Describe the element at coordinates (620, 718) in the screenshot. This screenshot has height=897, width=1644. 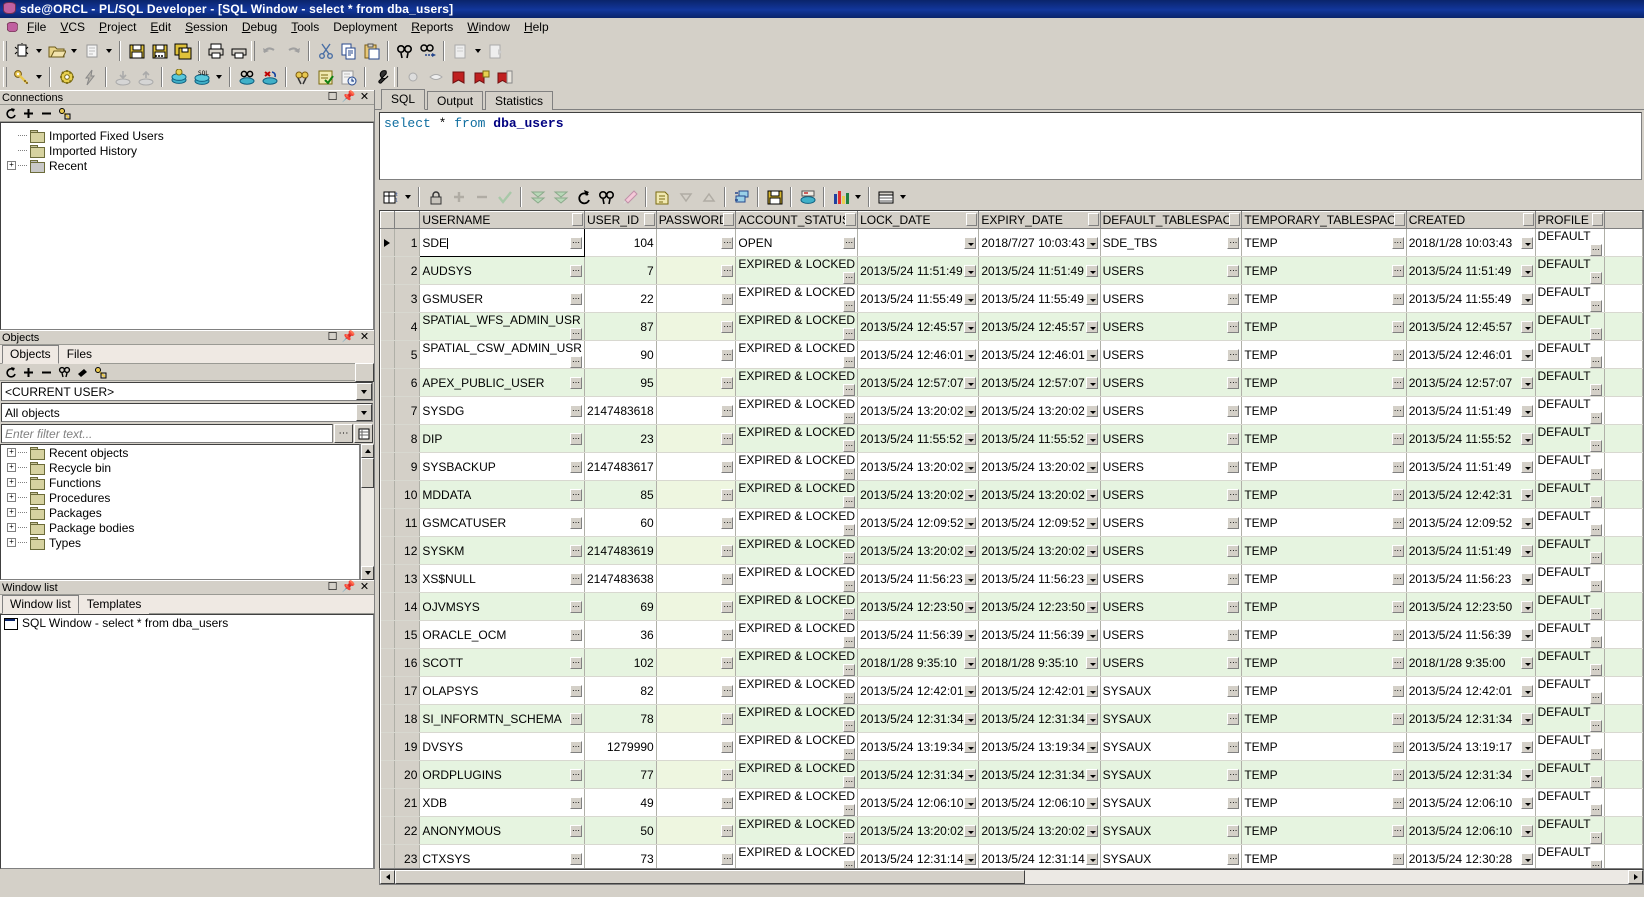
I see `cell-user-id: 78` at that location.